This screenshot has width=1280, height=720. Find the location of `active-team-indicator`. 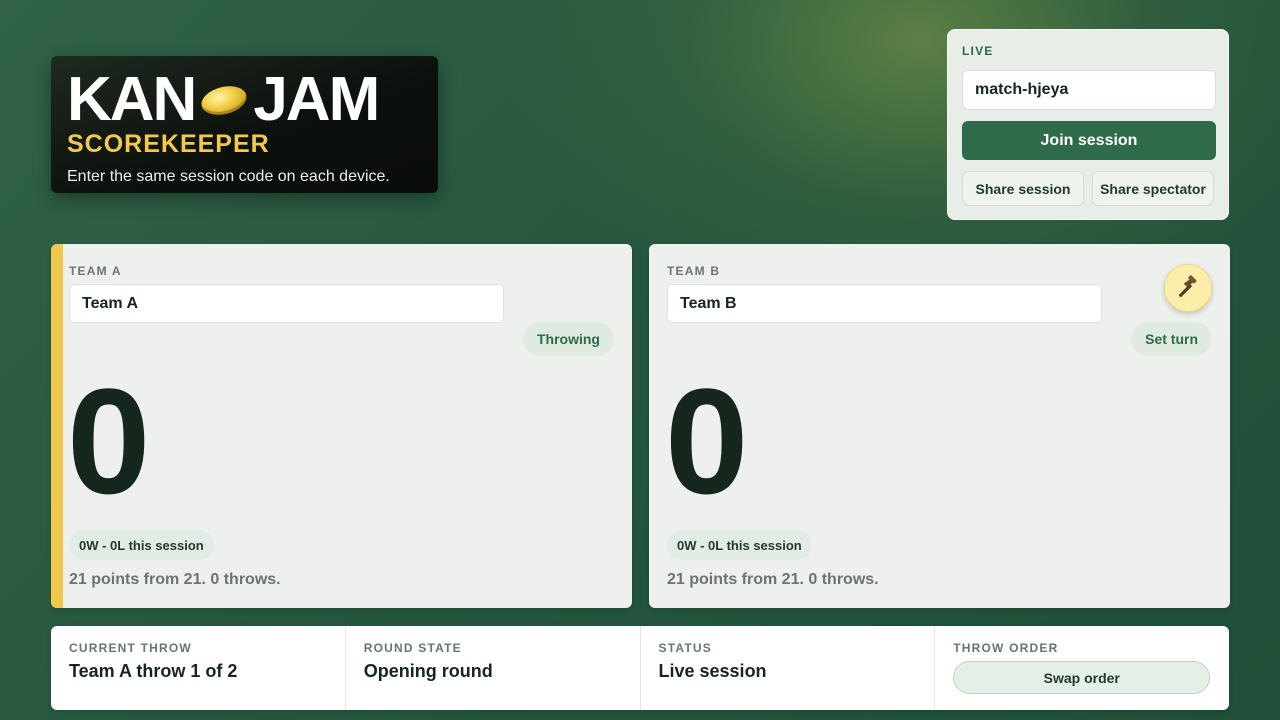

active-team-indicator is located at coordinates (57, 426).